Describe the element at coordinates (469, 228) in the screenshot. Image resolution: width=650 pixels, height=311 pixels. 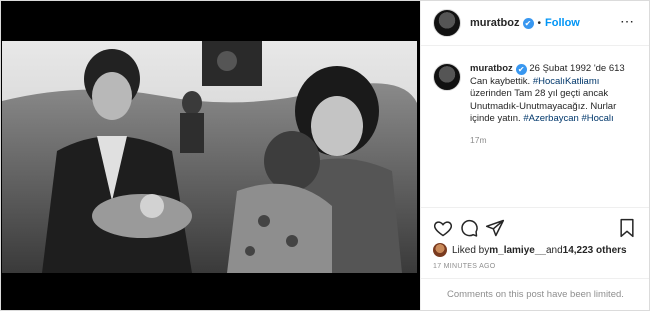
I see `comment-icon` at that location.